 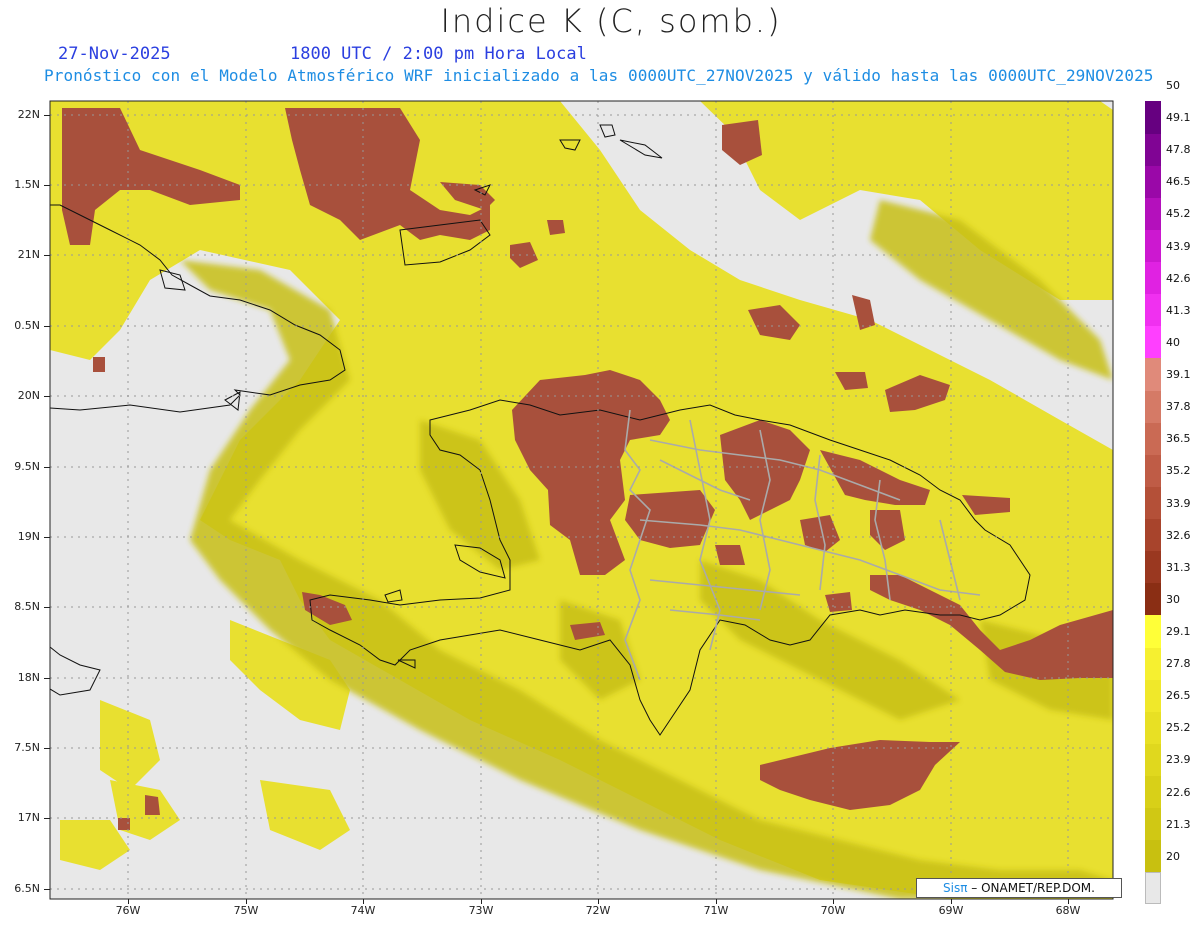 I want to click on credit-text: – ONAMET/REP.DOM., so click(x=1031, y=888).